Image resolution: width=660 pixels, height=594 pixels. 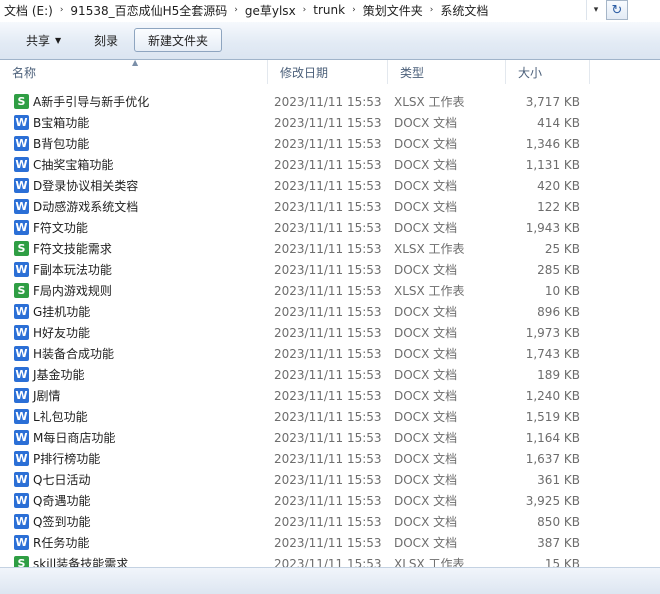 I want to click on file-row: W B宝箱功能 2023/11/11 15:53 DOCX 文档 414 KB, so click(x=330, y=122).